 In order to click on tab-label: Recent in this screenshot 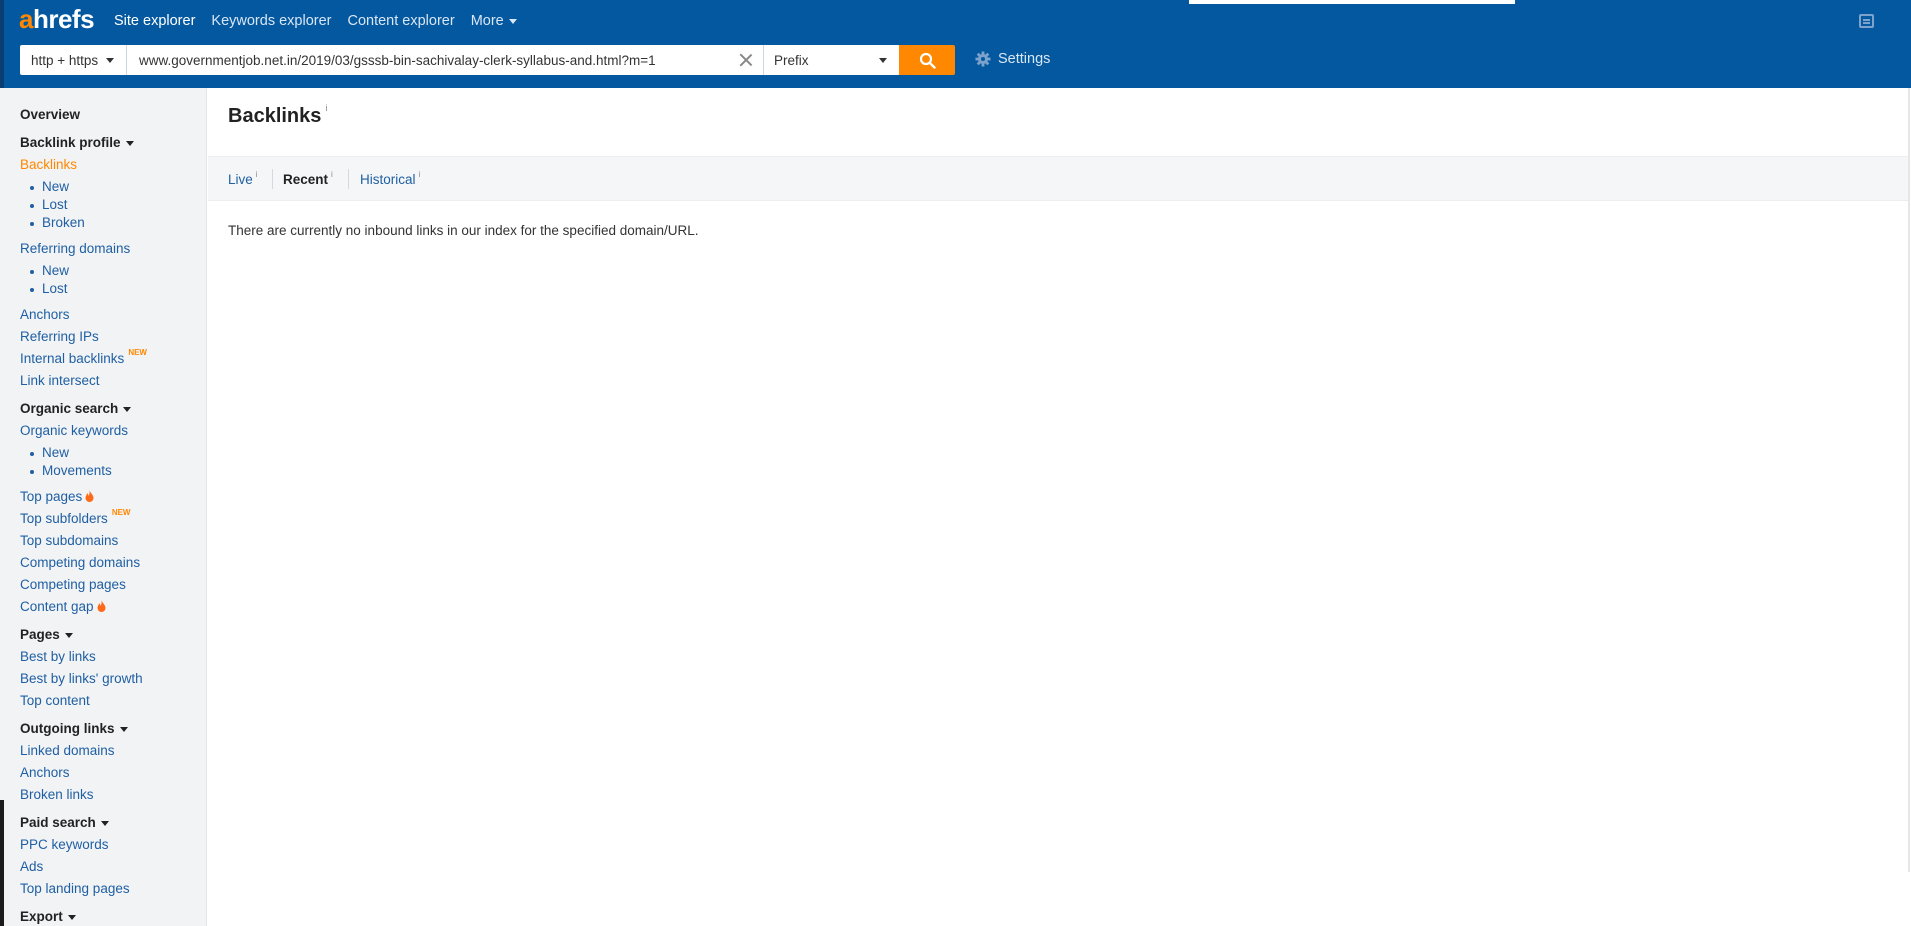, I will do `click(306, 179)`.